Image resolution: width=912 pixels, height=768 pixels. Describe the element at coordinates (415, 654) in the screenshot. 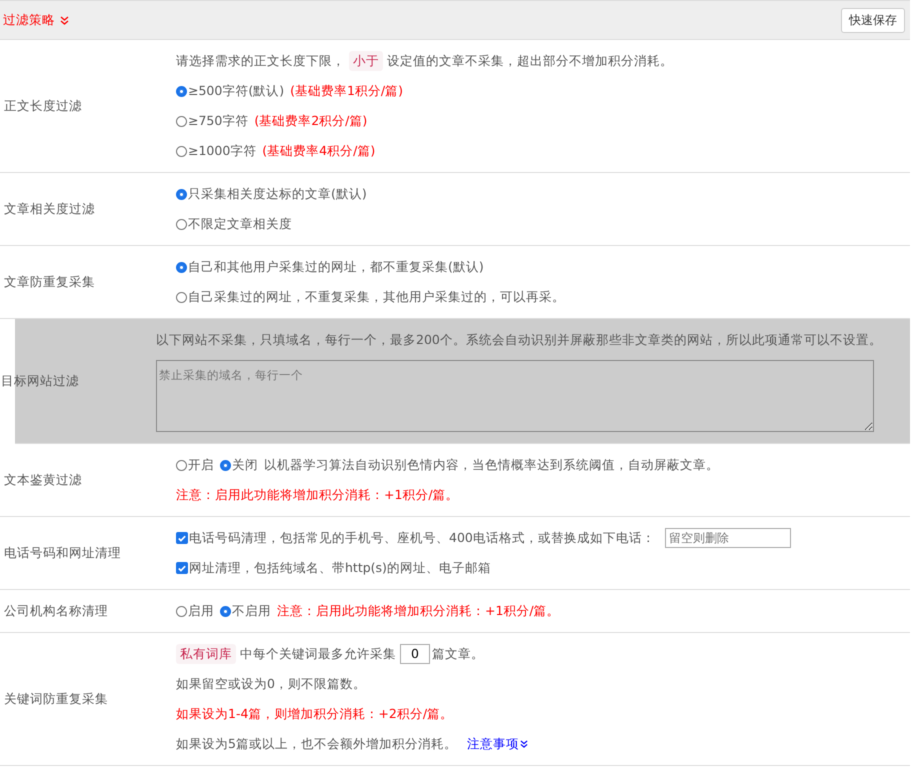

I see `count-input-field: 0` at that location.